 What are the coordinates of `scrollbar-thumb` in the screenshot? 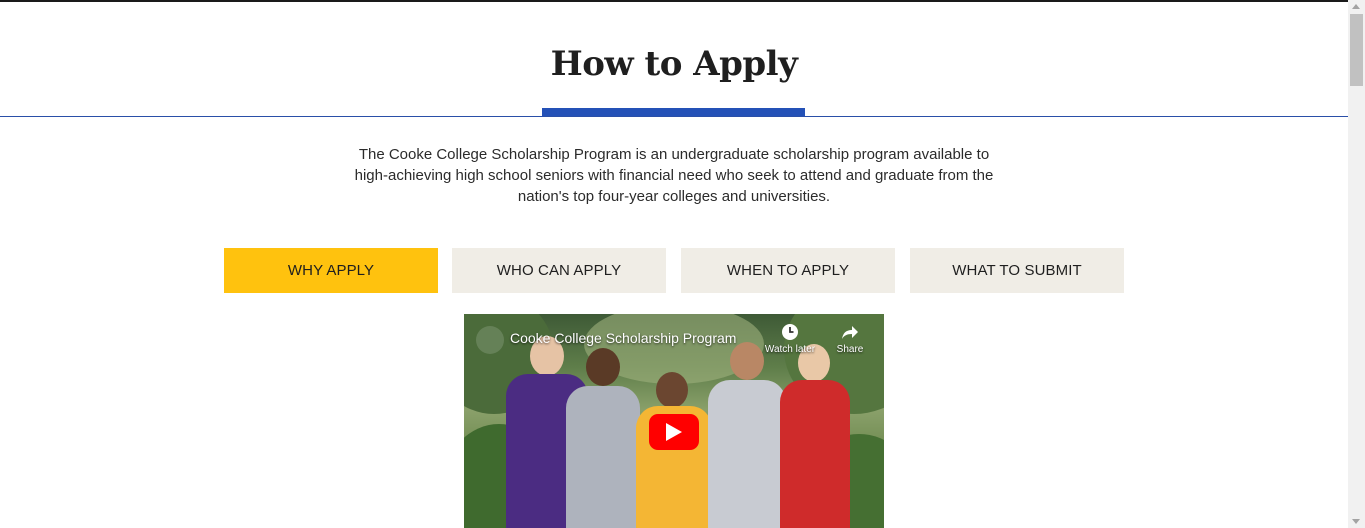 It's located at (1356, 50).